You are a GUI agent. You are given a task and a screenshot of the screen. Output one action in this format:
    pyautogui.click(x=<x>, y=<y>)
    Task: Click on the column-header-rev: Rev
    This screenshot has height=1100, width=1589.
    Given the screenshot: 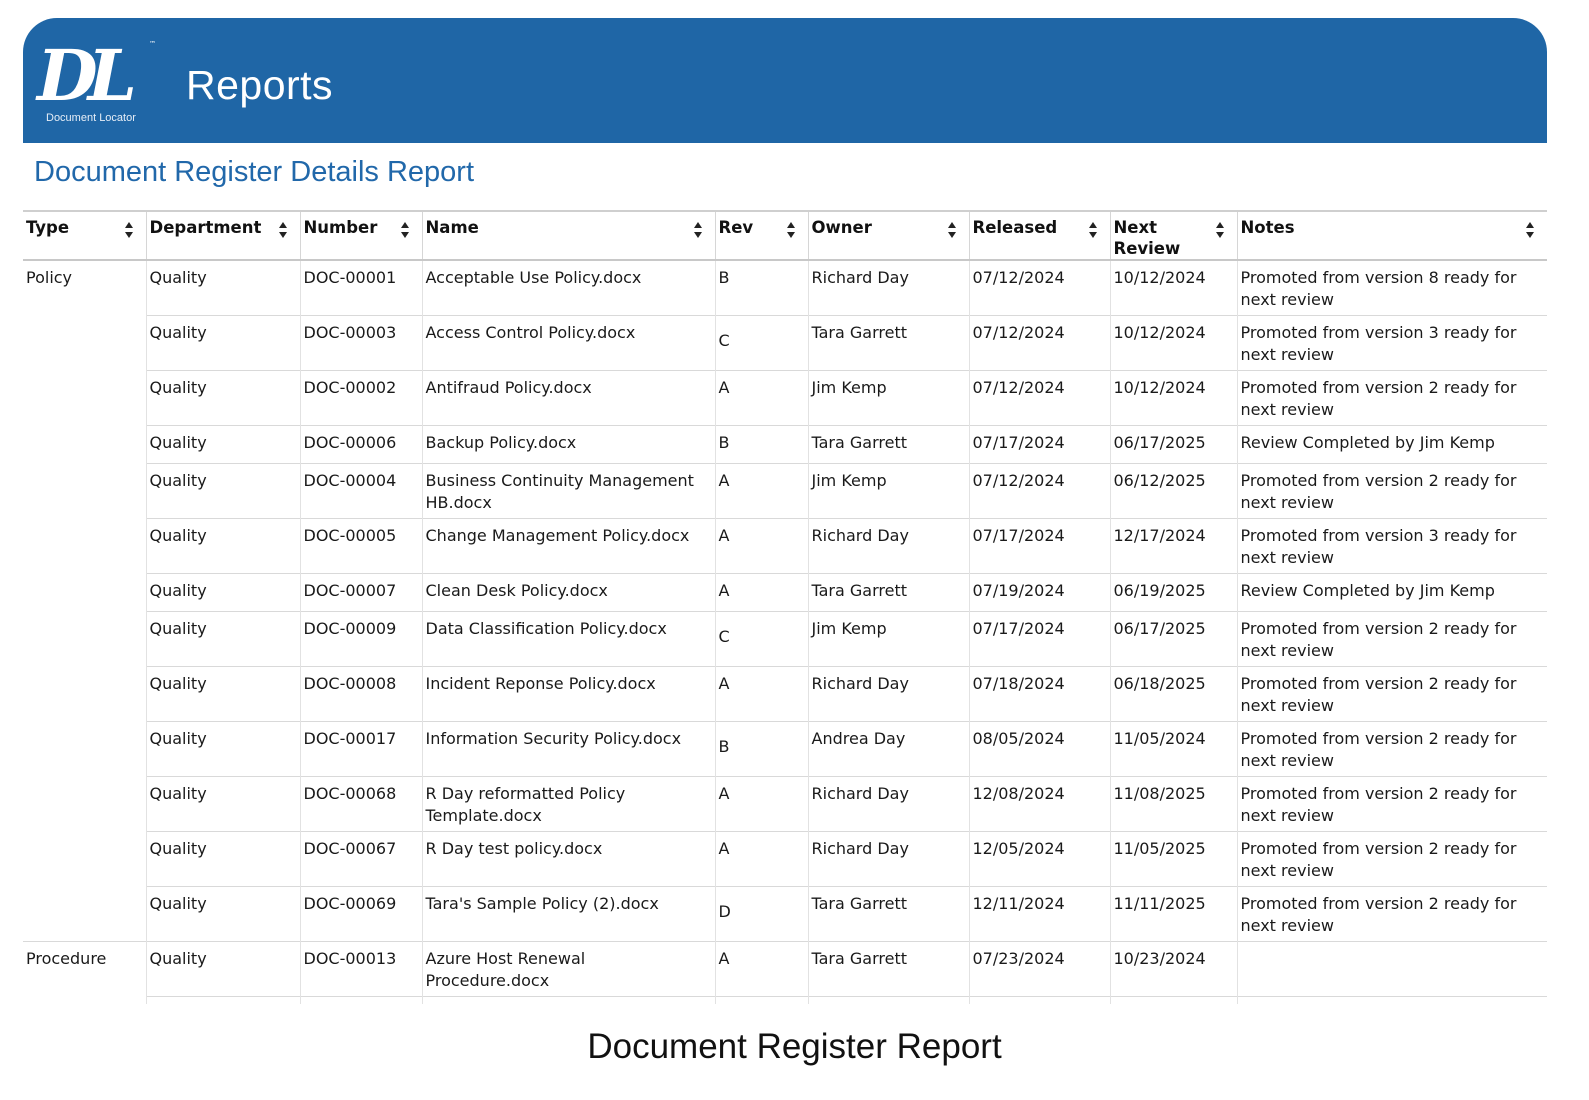 What is the action you would take?
    pyautogui.click(x=762, y=236)
    